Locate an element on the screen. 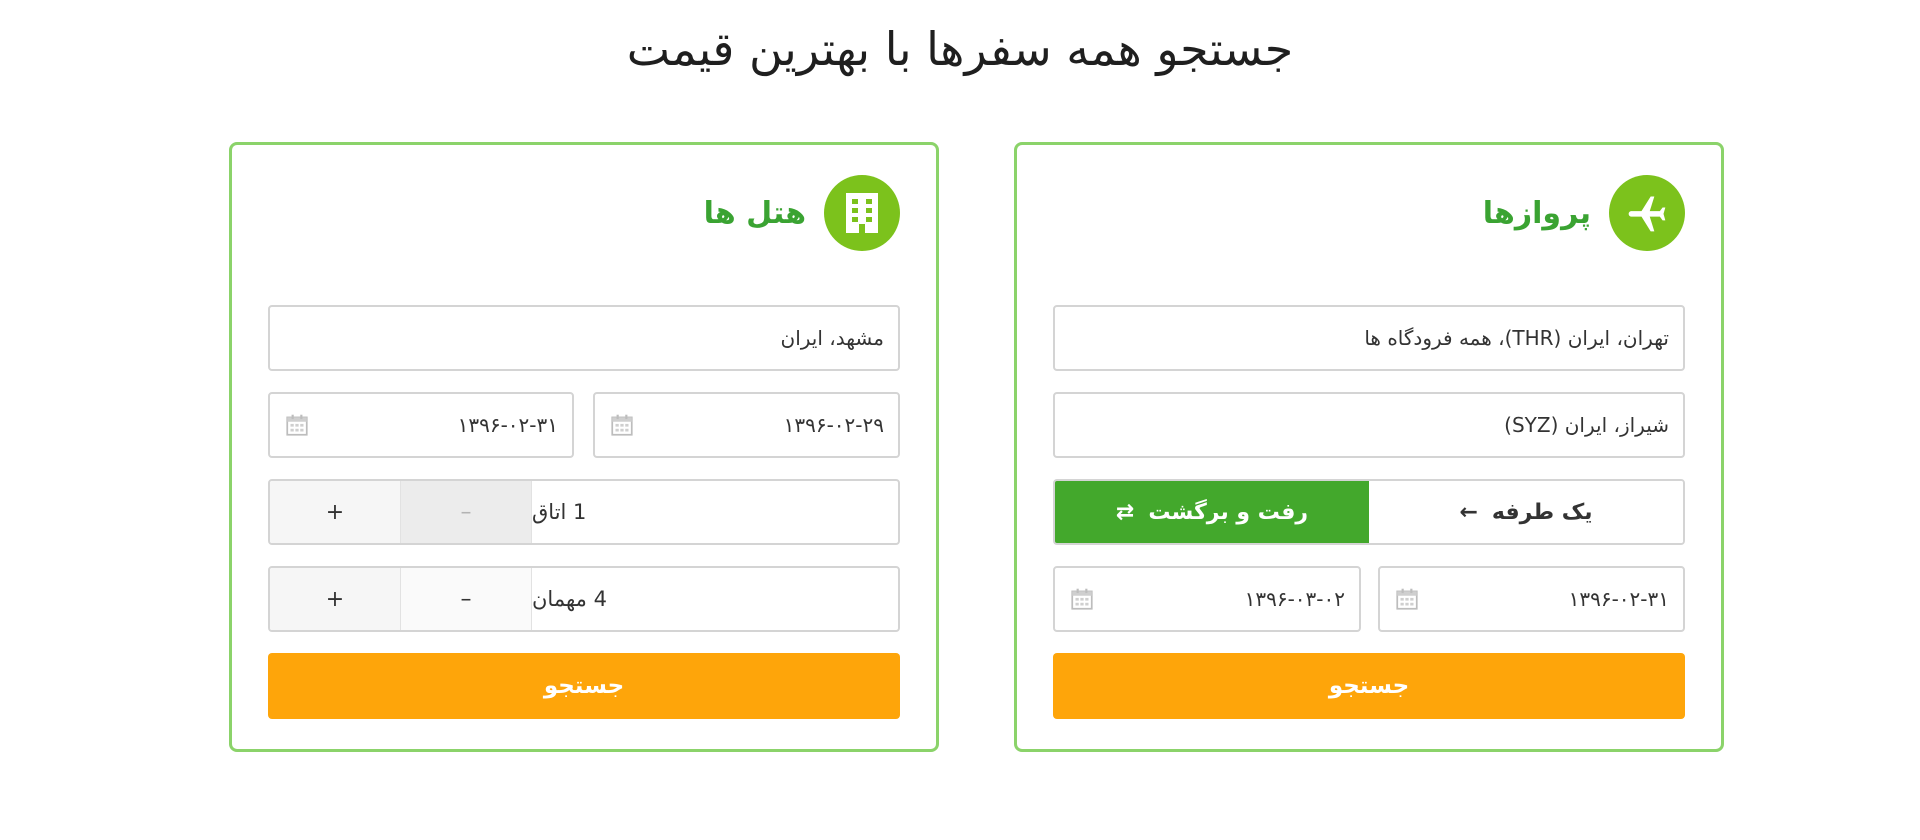  rooms-stepper: + – 1 اتاق is located at coordinates (584, 512).